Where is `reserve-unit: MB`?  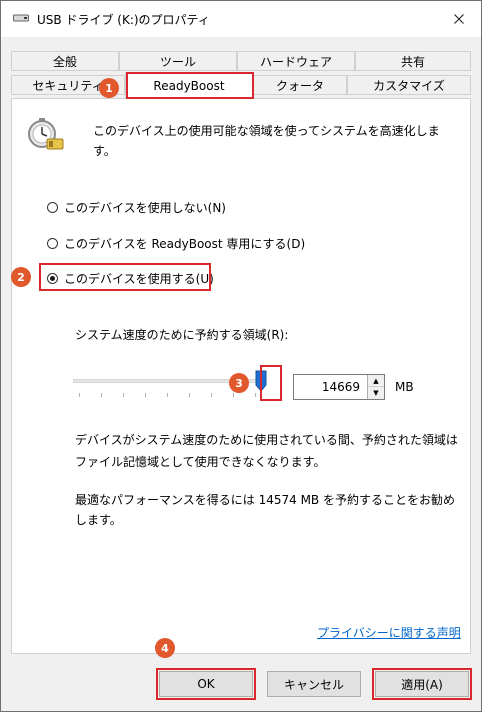
reserve-unit: MB is located at coordinates (404, 387).